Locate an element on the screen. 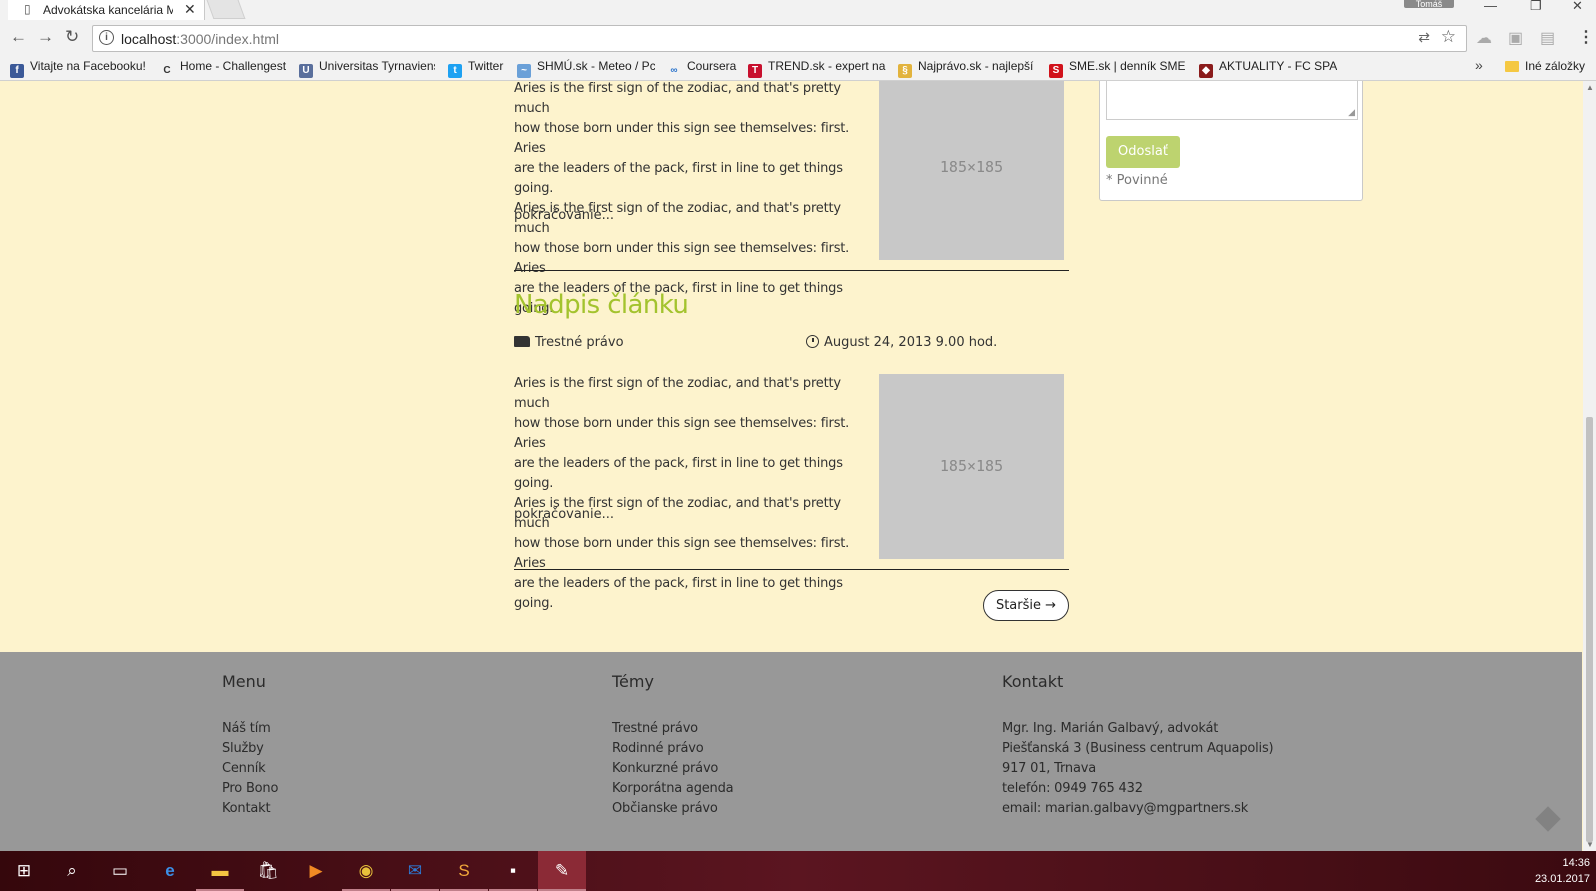  sublime-text-icon: S is located at coordinates (464, 875).